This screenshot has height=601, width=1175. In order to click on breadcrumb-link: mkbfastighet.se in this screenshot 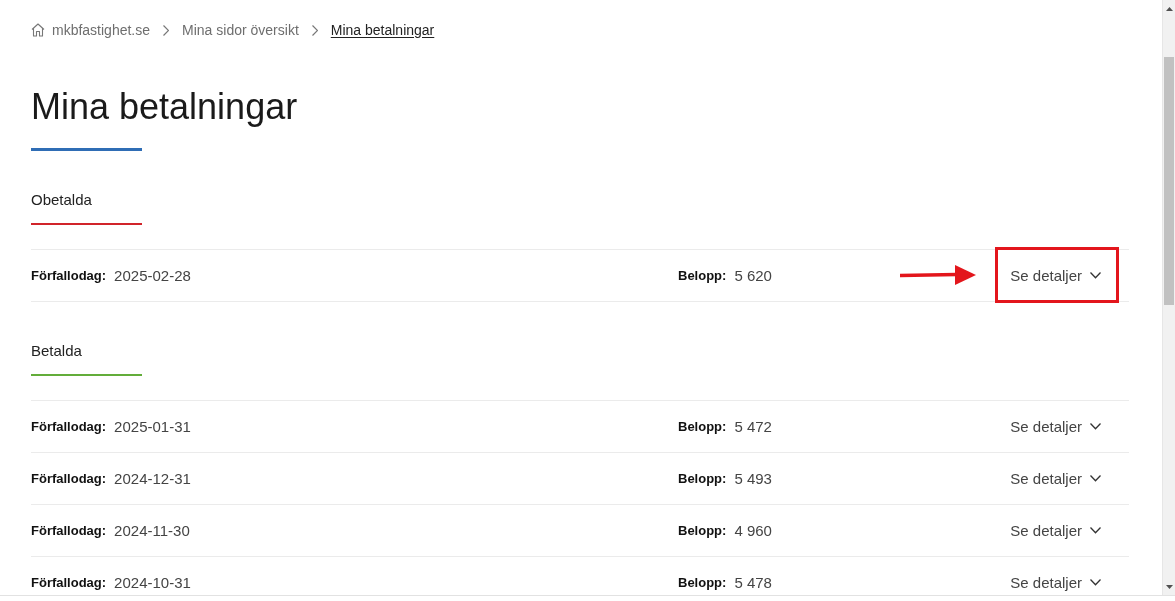, I will do `click(91, 30)`.